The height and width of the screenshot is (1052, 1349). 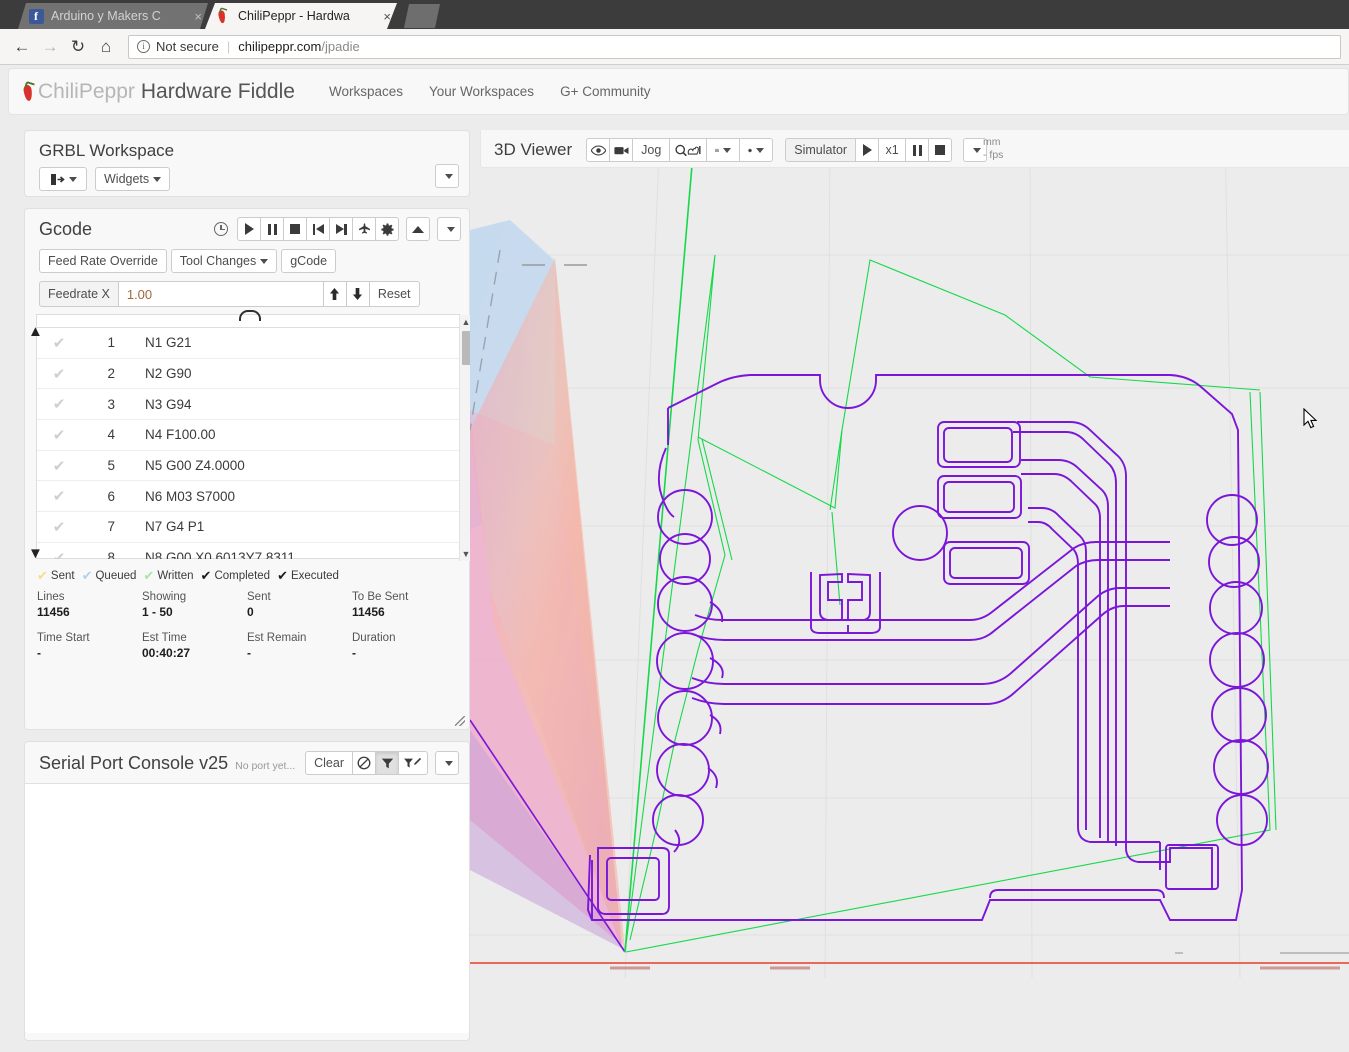 What do you see at coordinates (756, 150) in the screenshot?
I see `viewer-settings-button` at bounding box center [756, 150].